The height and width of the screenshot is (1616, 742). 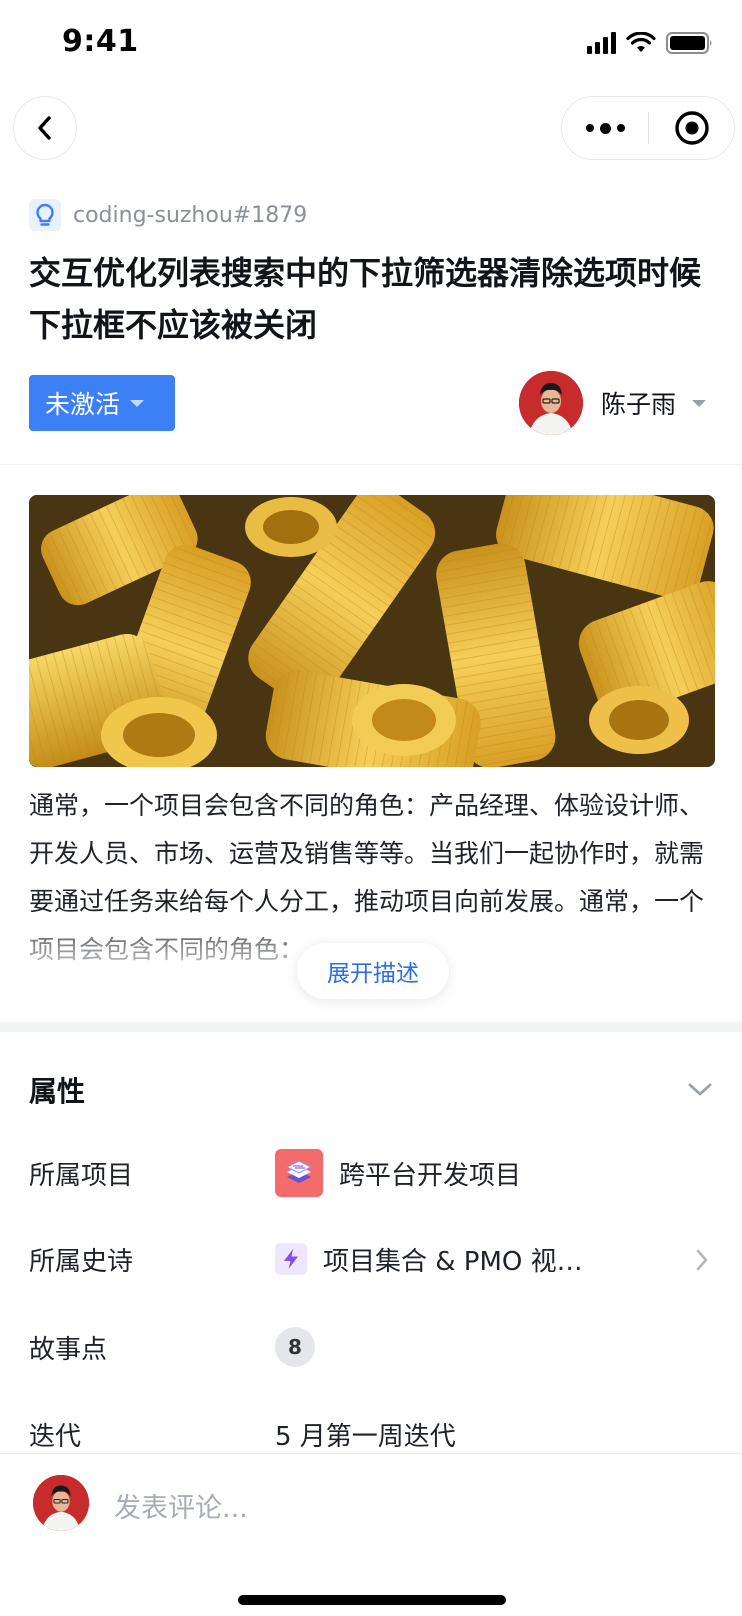 What do you see at coordinates (702, 1260) in the screenshot?
I see `chevron-right-icon` at bounding box center [702, 1260].